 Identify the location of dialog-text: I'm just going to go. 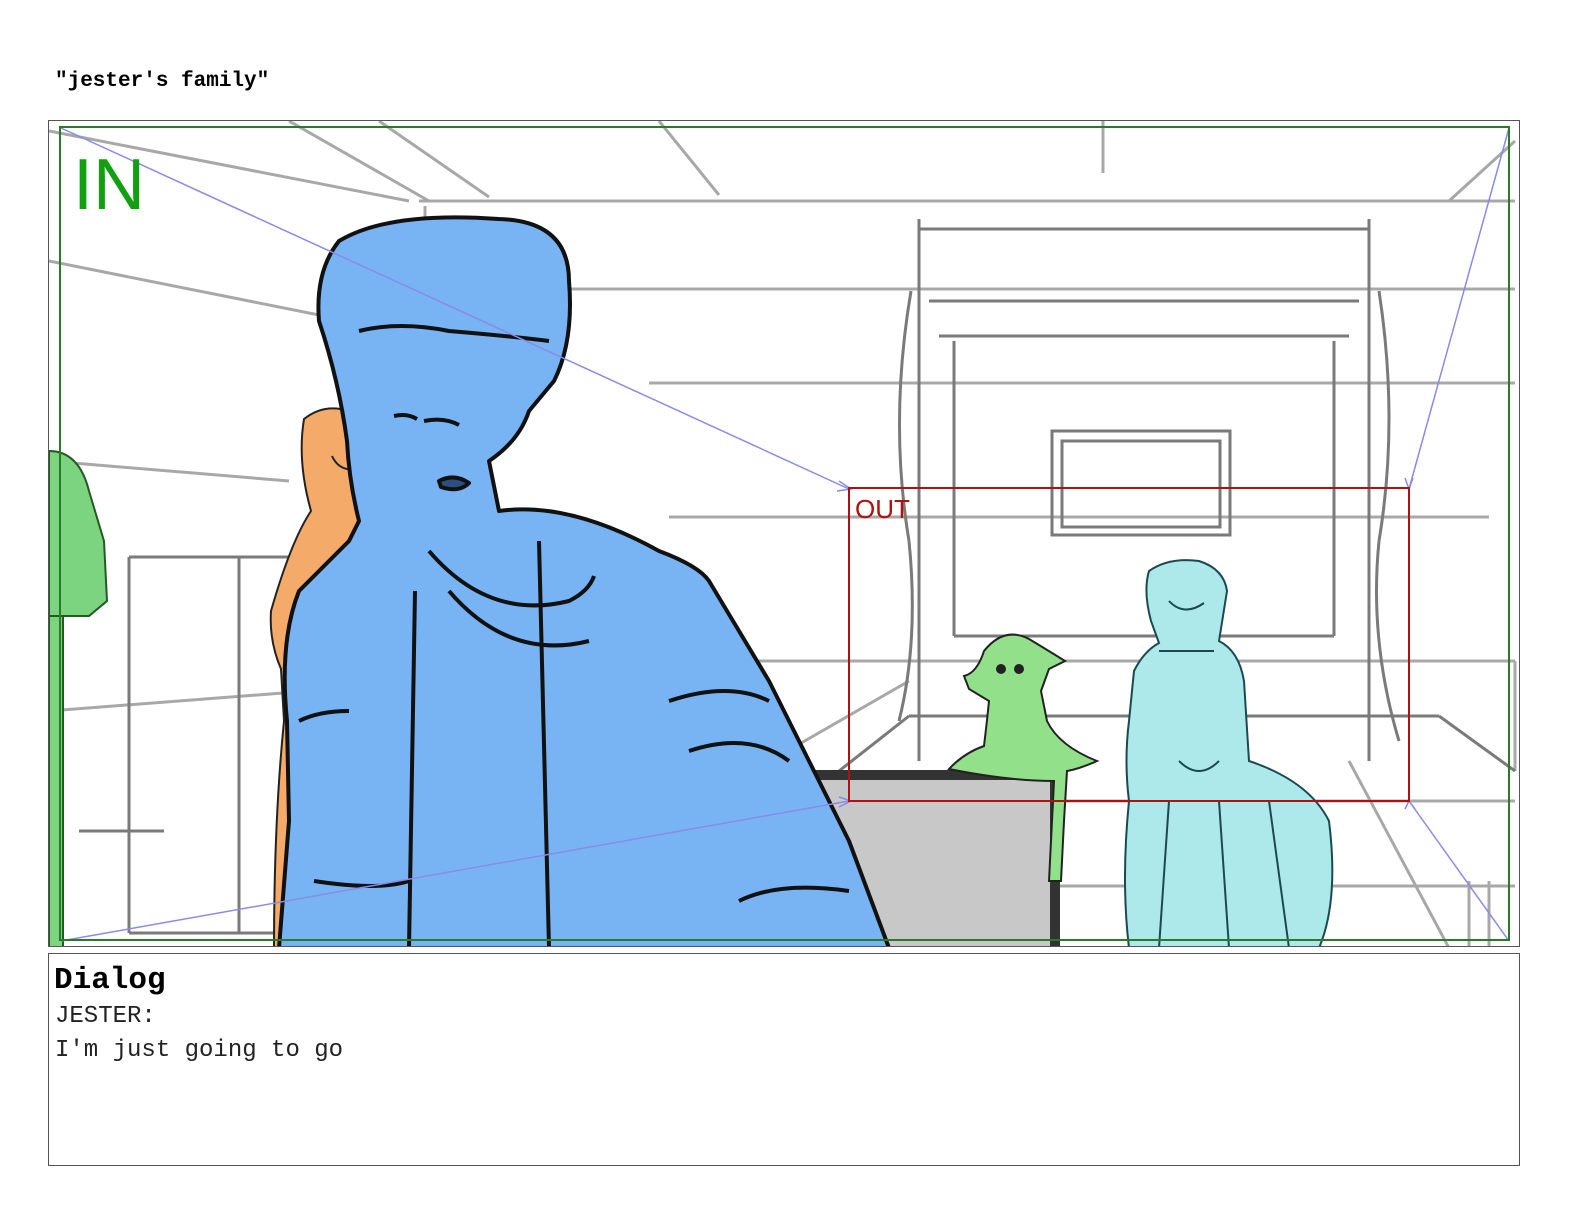
(199, 1050).